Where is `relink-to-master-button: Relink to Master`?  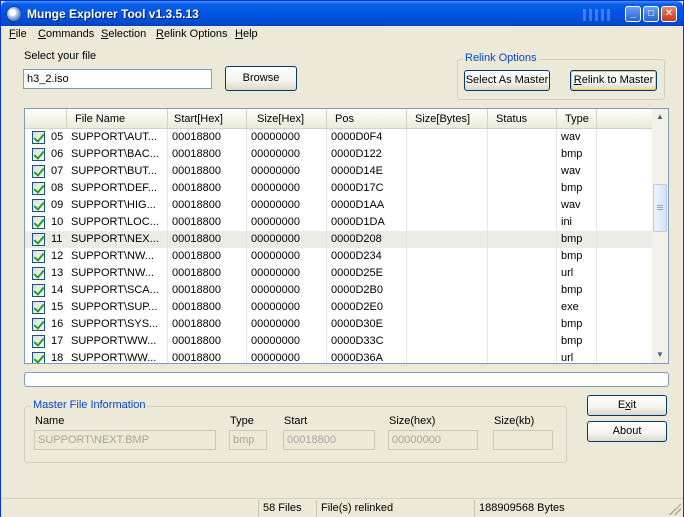
relink-to-master-button: Relink to Master is located at coordinates (613, 80).